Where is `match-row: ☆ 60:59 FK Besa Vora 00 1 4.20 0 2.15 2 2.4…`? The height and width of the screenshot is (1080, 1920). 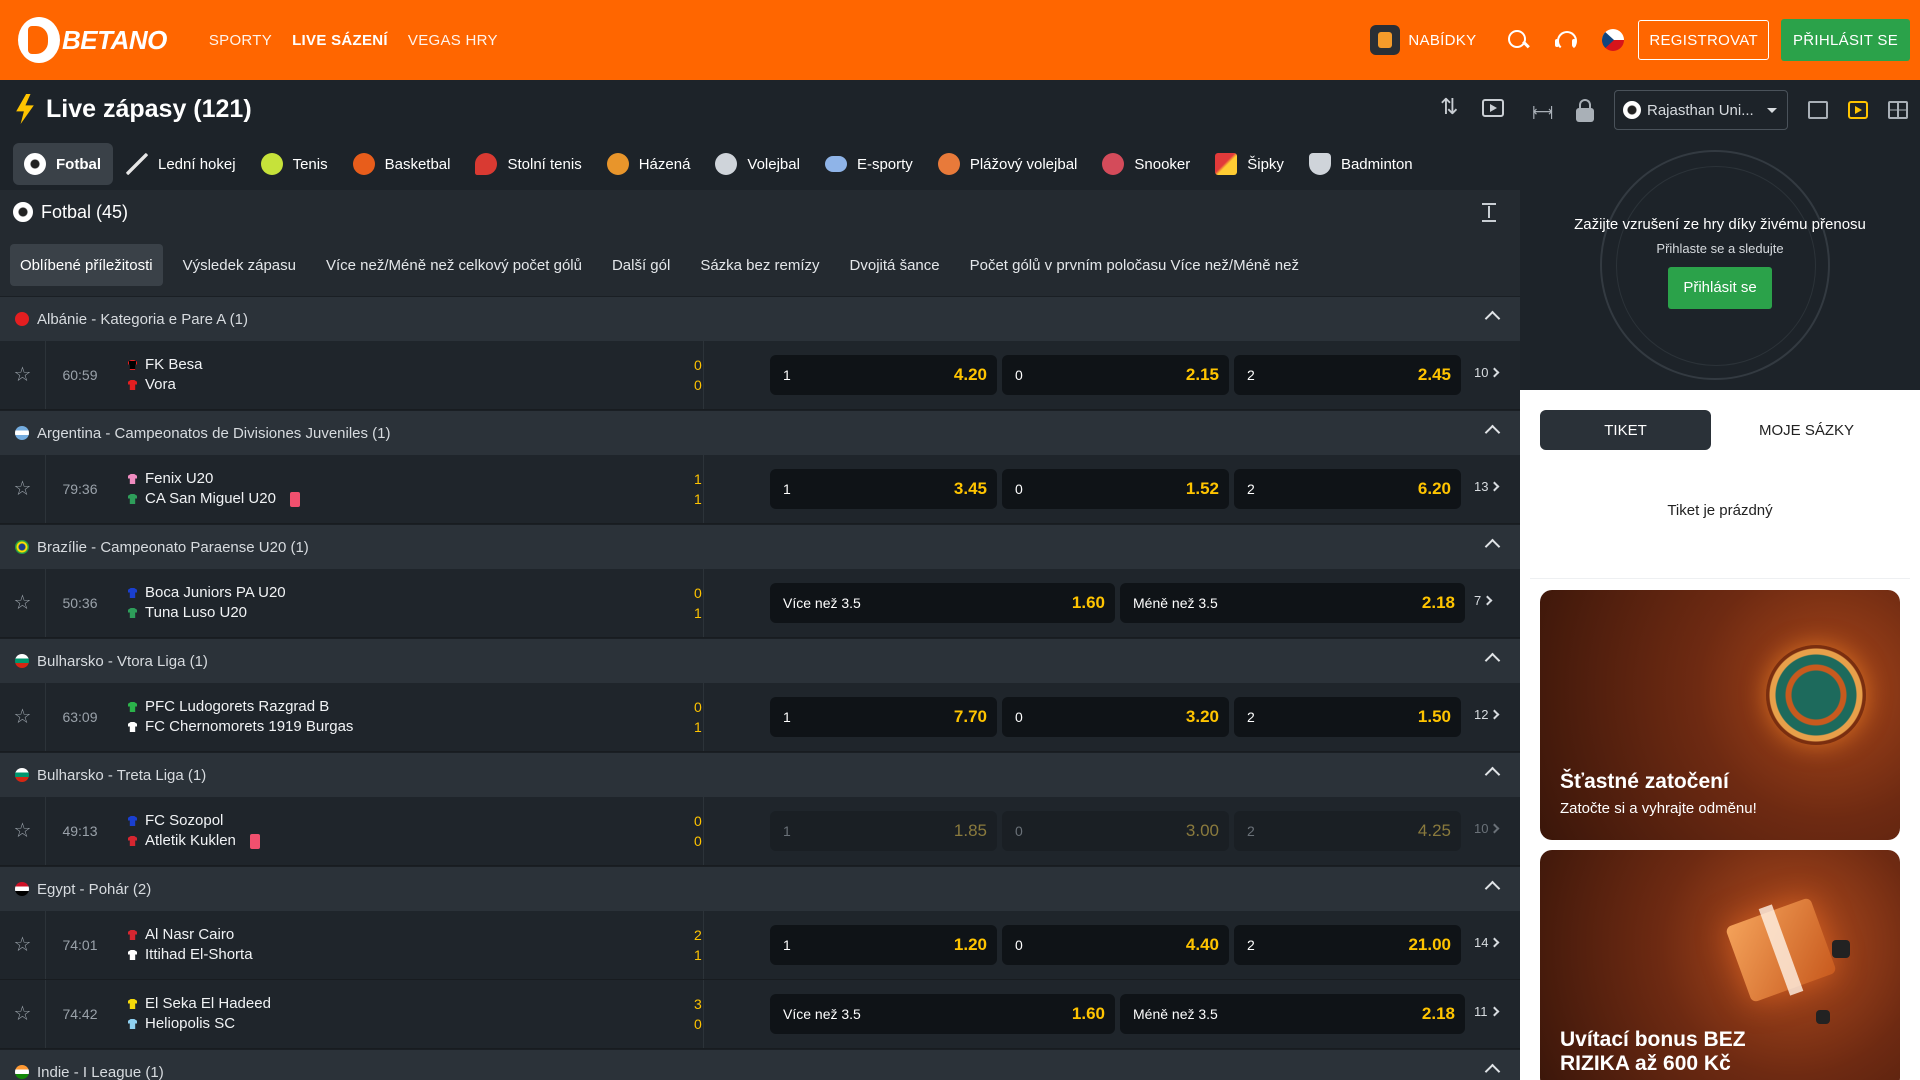
match-row: ☆ 60:59 FK Besa Vora 00 1 4.20 0 2.15 2 2.4… is located at coordinates (760, 375).